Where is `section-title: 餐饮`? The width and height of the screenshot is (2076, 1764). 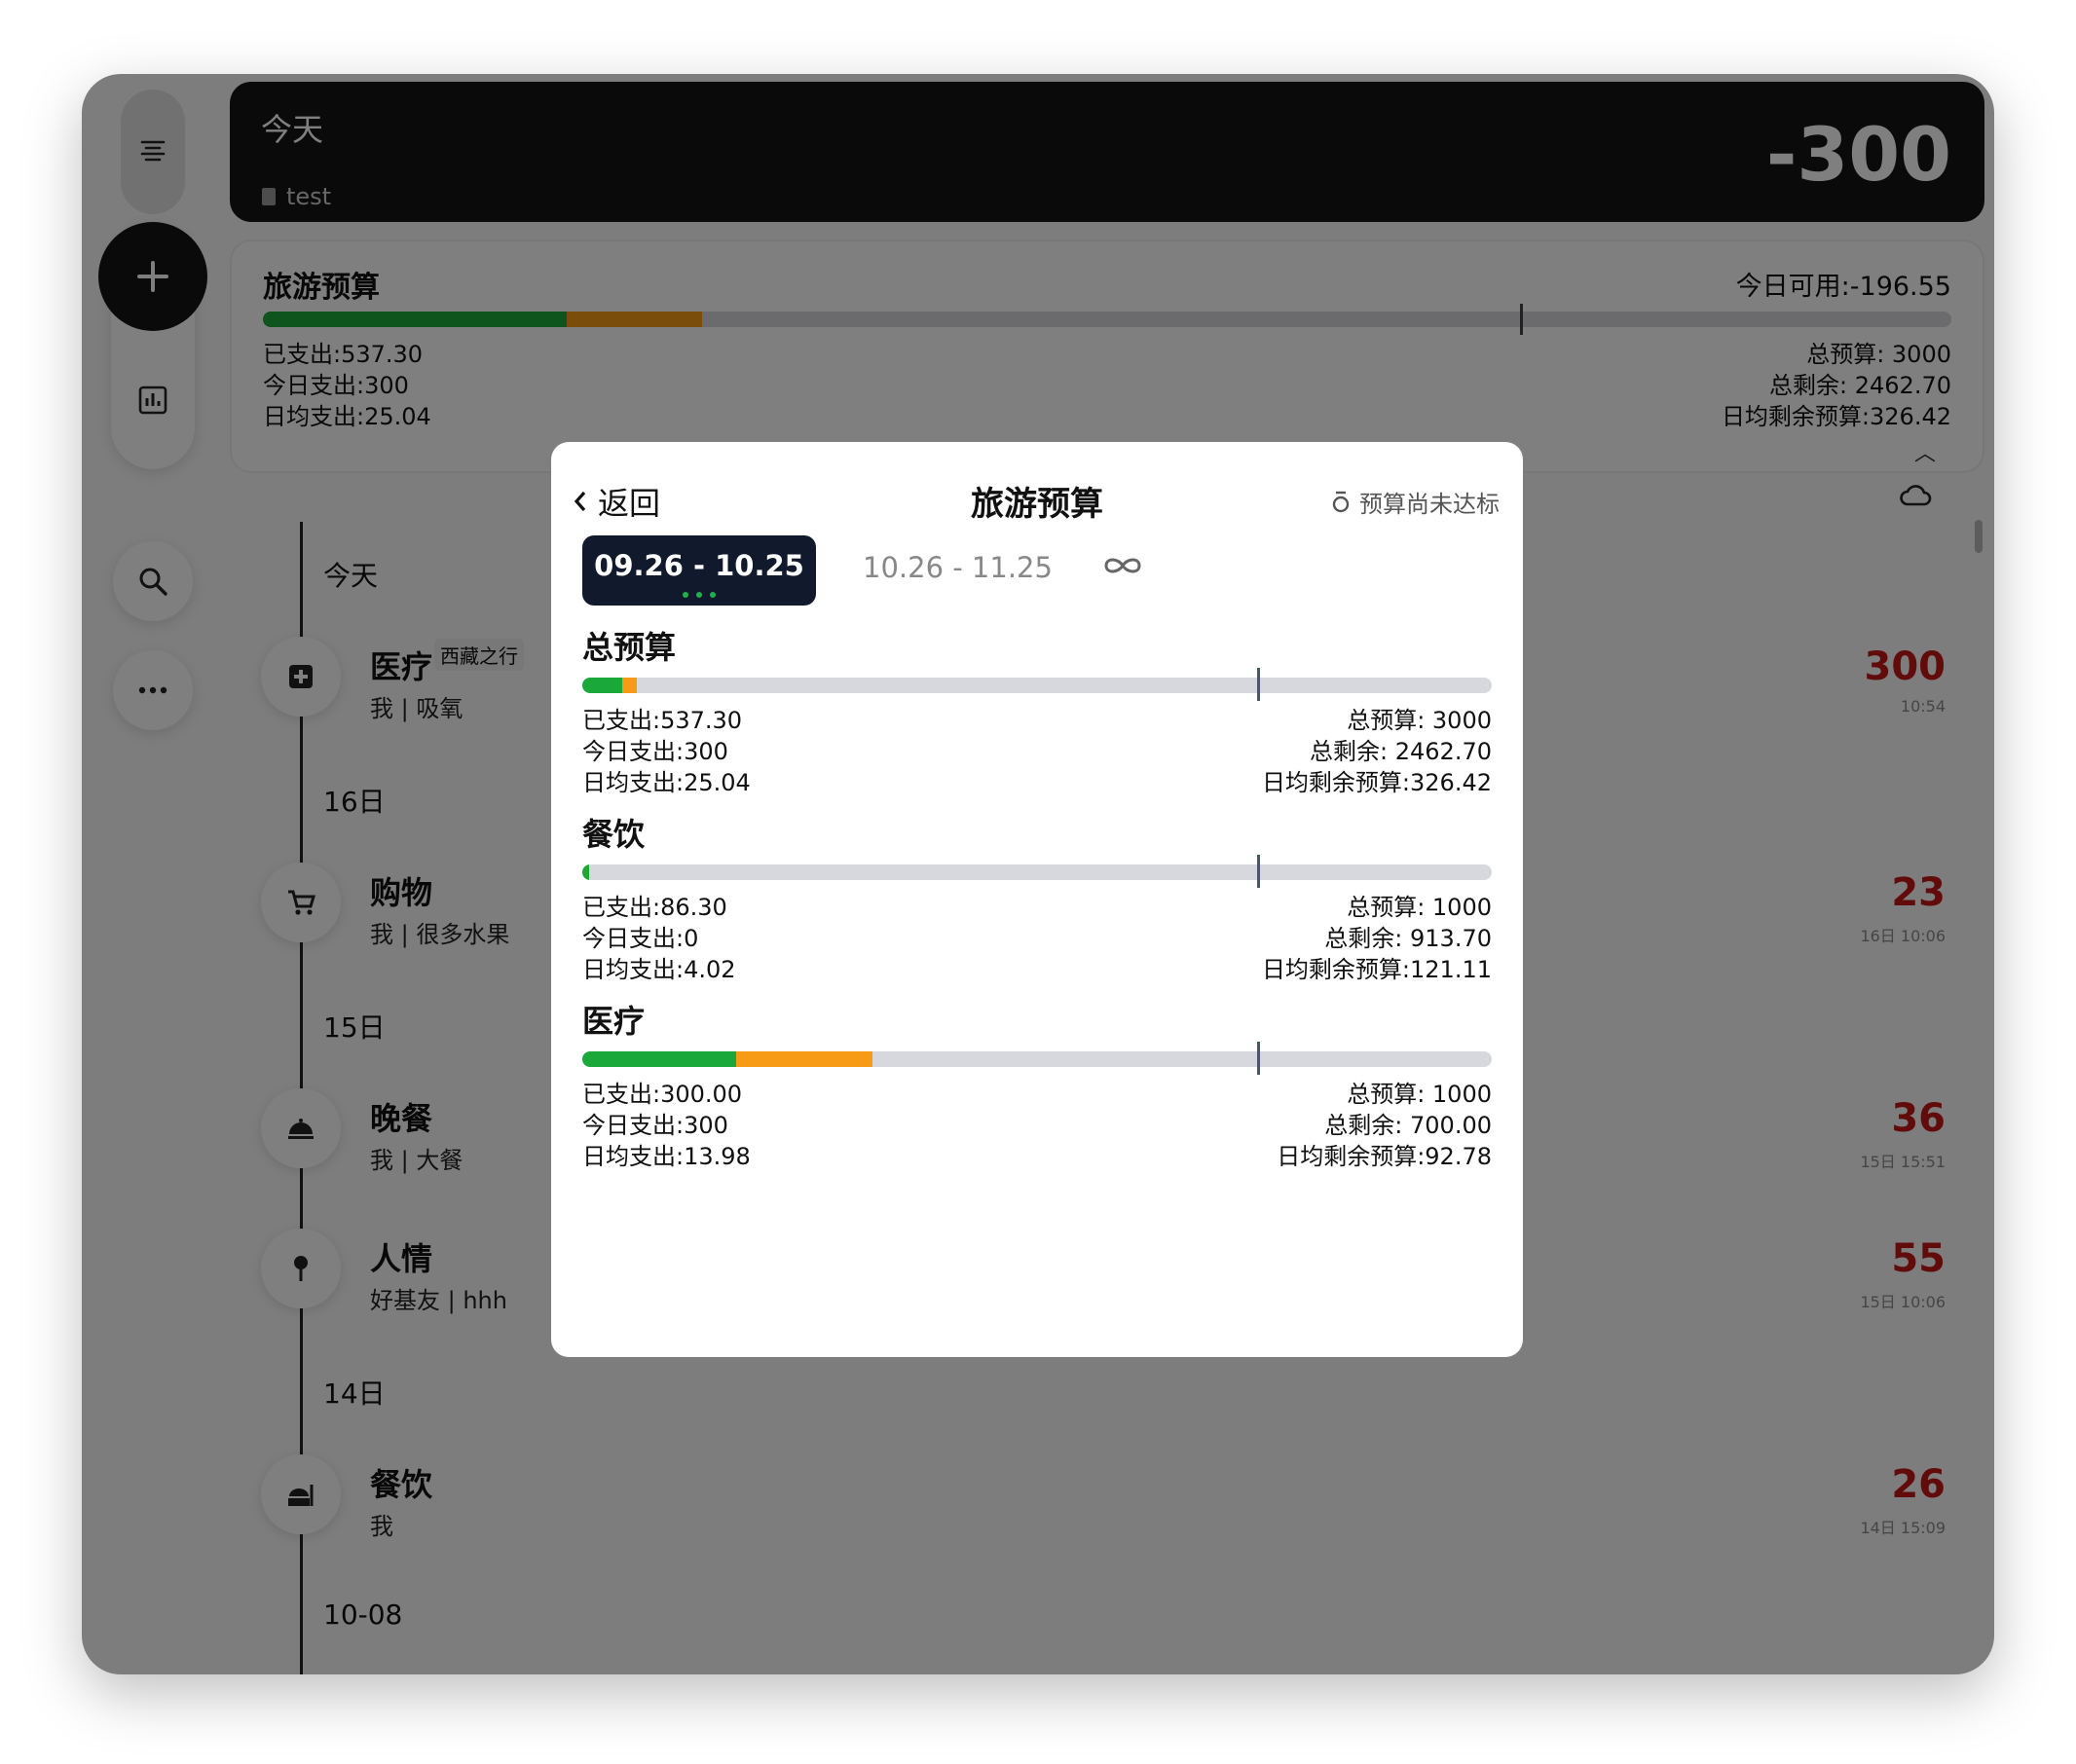
section-title: 餐饮 is located at coordinates (614, 834).